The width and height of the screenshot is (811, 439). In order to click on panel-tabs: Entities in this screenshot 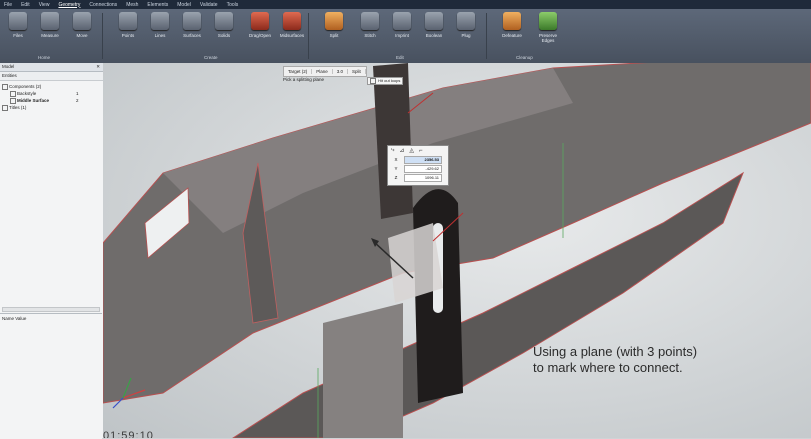, I will do `click(51, 76)`.